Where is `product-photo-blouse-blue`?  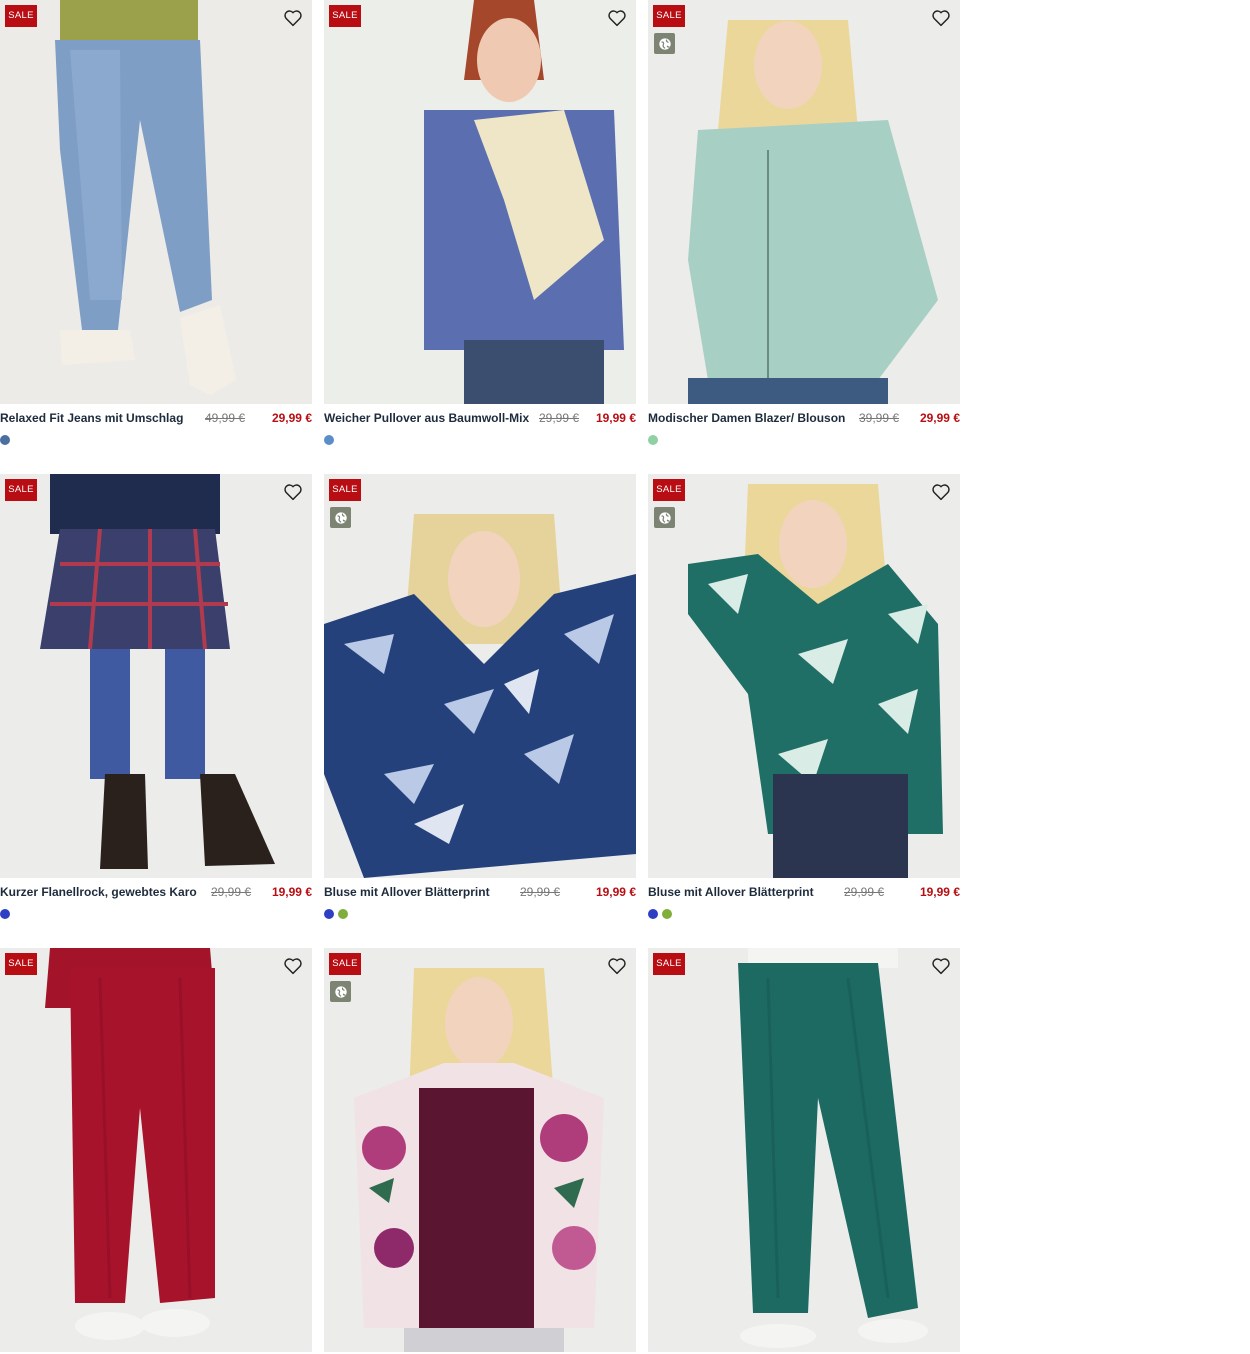 product-photo-blouse-blue is located at coordinates (480, 676).